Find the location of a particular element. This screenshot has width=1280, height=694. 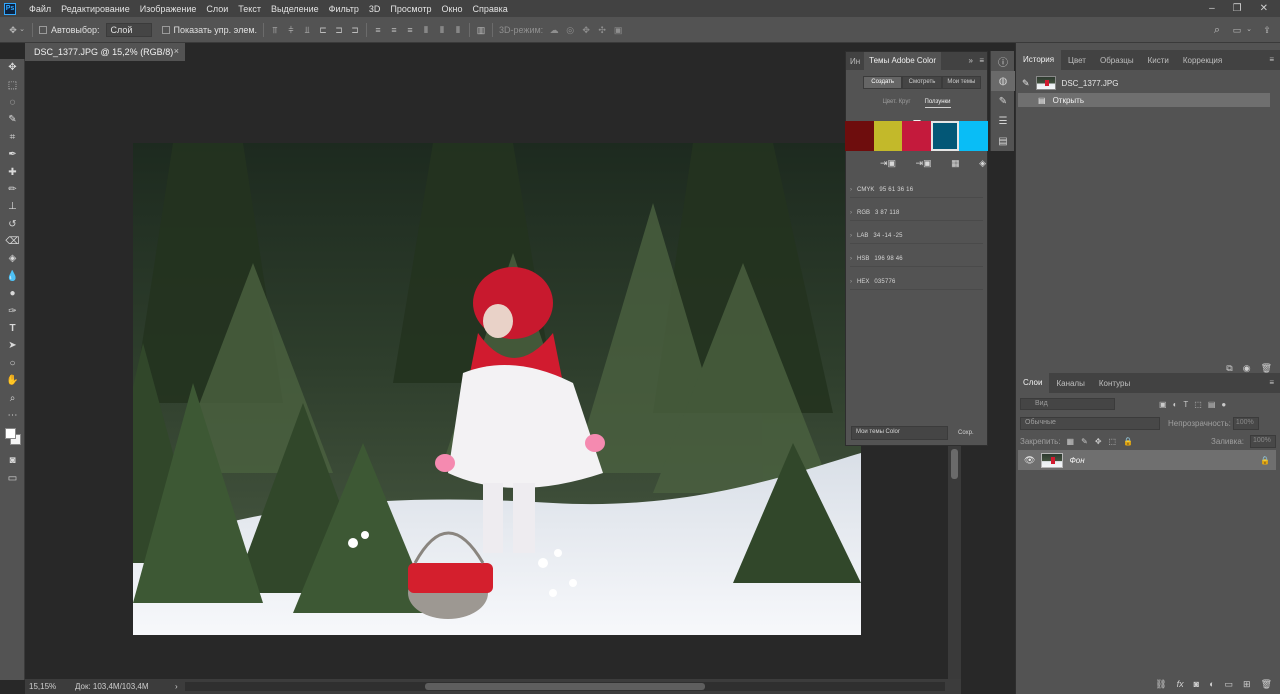

filter-toggle-icon: ● is located at coordinates (1223, 404).